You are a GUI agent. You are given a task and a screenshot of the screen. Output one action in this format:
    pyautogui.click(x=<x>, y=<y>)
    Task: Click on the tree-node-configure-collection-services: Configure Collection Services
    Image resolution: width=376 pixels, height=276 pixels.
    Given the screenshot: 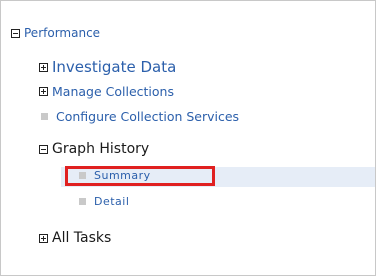 What is the action you would take?
    pyautogui.click(x=140, y=116)
    